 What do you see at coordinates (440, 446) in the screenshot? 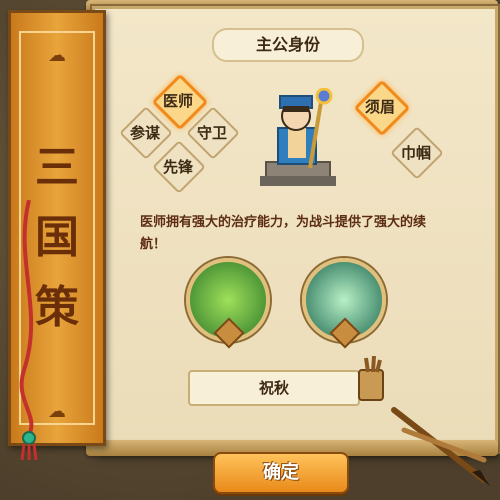
I see `brush-icon` at bounding box center [440, 446].